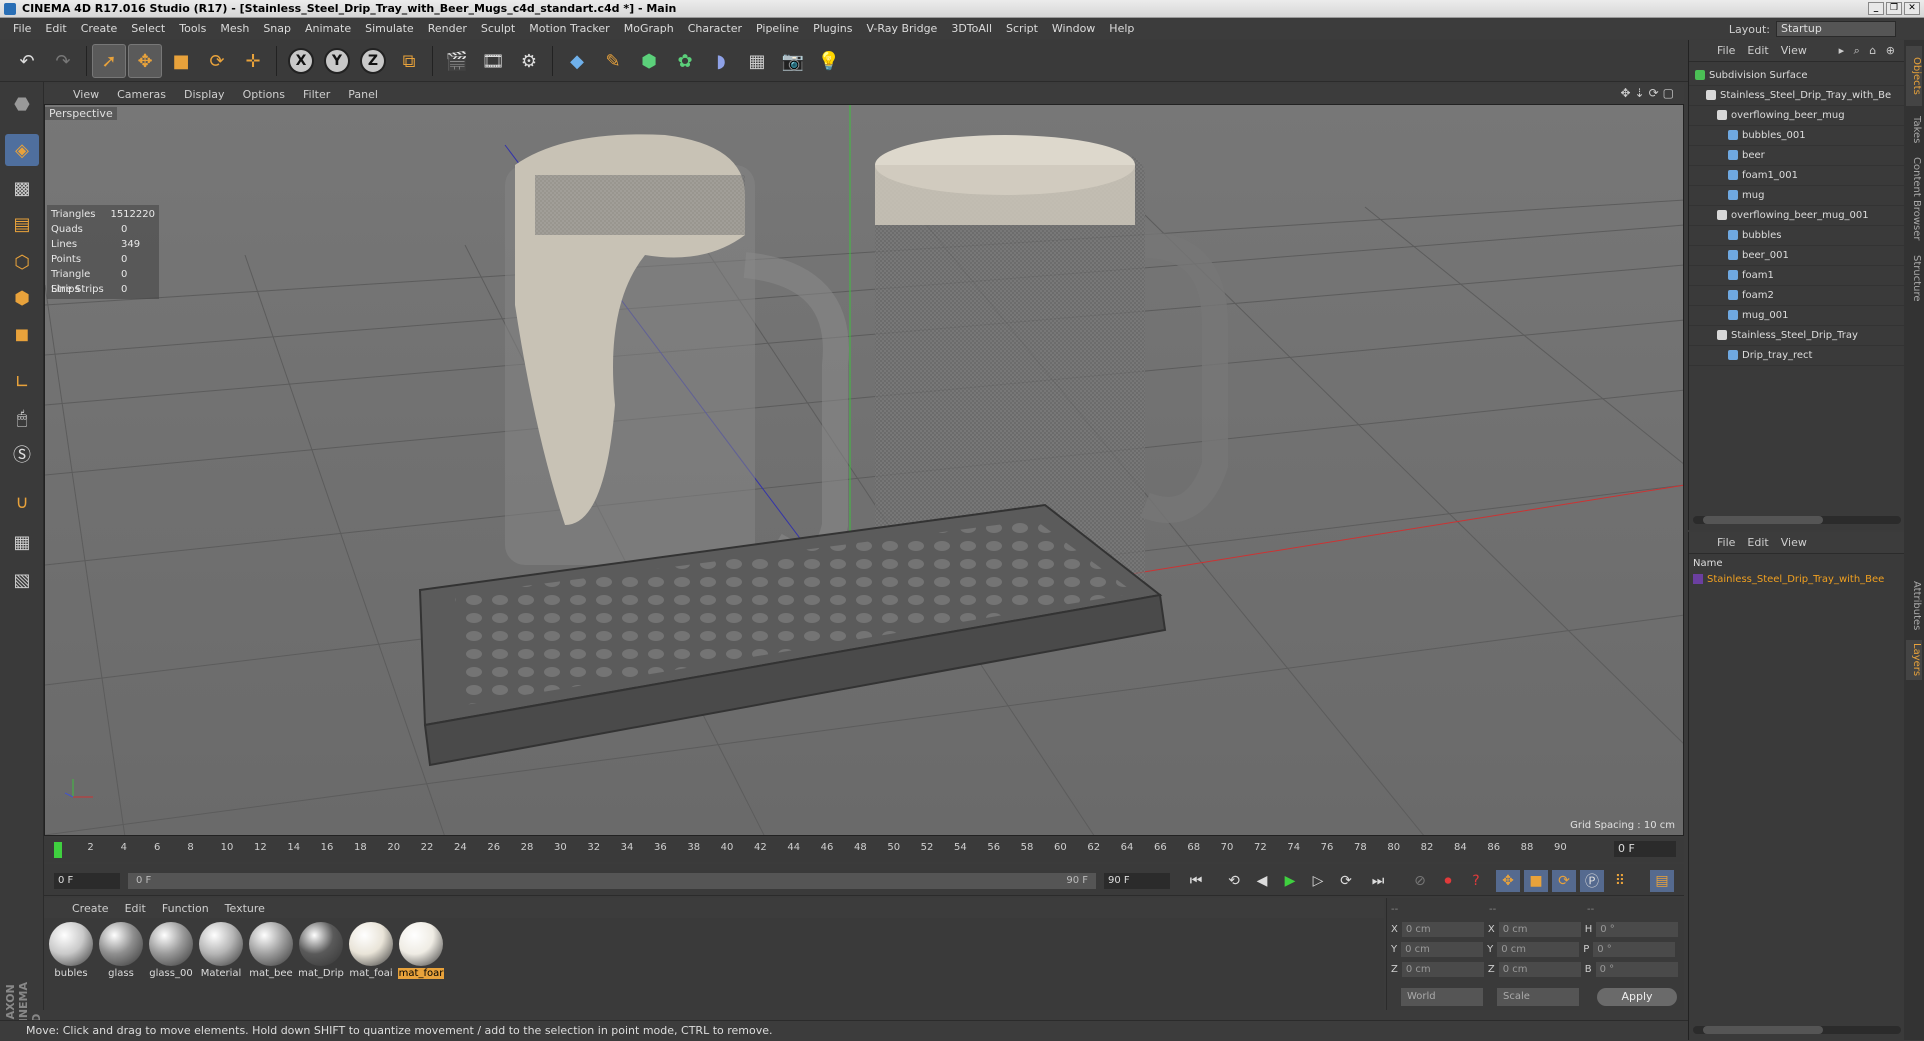 This screenshot has width=1924, height=1041. I want to click on object-tree-item: bubbles_001, so click(1797, 136).